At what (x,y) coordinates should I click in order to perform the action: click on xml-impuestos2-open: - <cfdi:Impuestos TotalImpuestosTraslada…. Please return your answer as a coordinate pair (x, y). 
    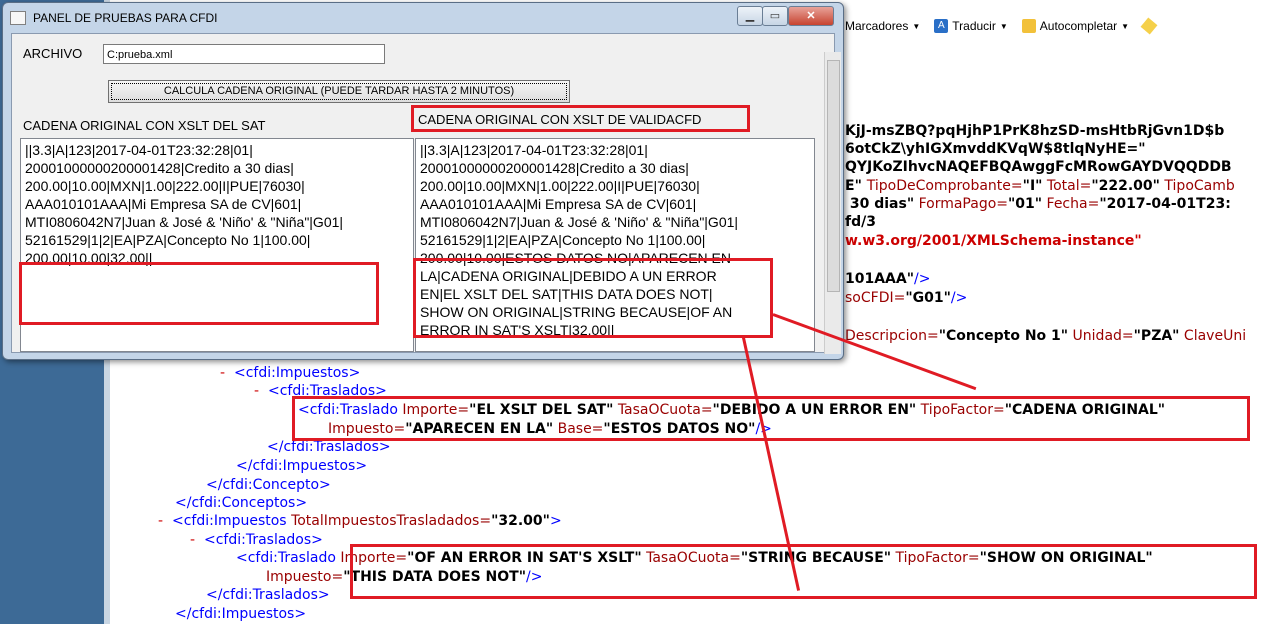
    Looking at the image, I should click on (360, 521).